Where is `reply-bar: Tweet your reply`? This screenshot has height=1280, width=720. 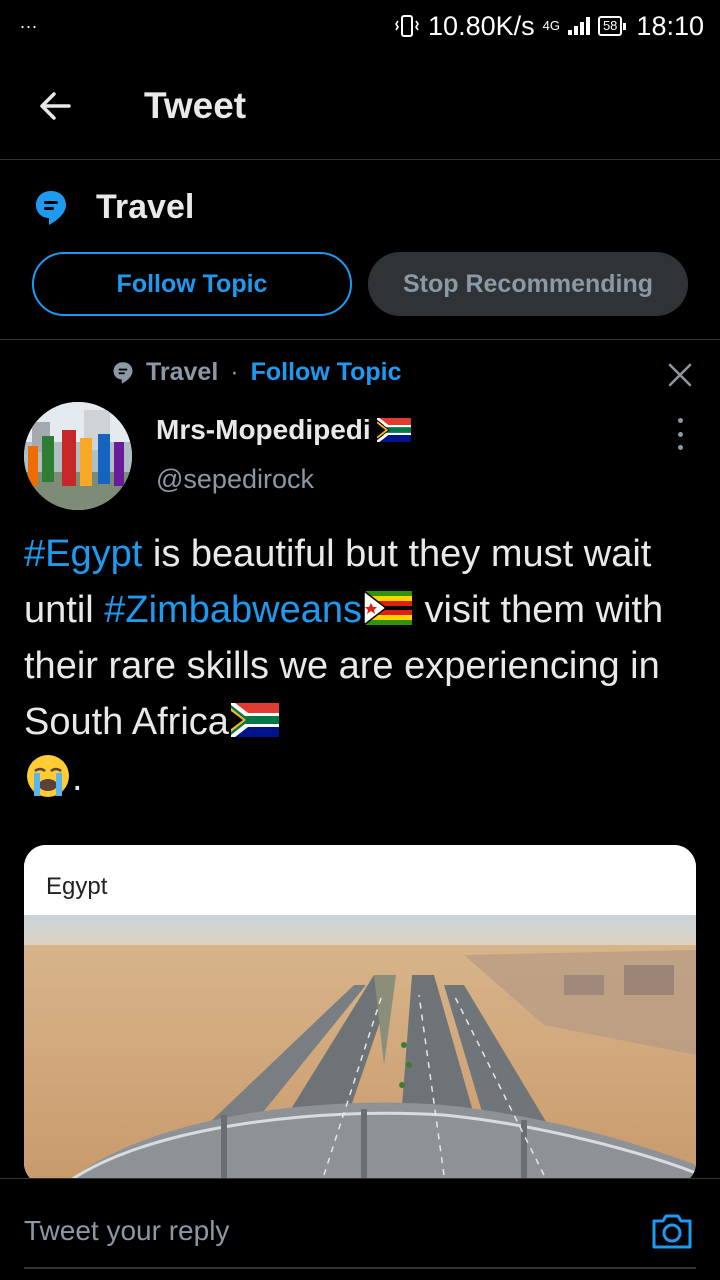
reply-bar: Tweet your reply is located at coordinates (360, 1229).